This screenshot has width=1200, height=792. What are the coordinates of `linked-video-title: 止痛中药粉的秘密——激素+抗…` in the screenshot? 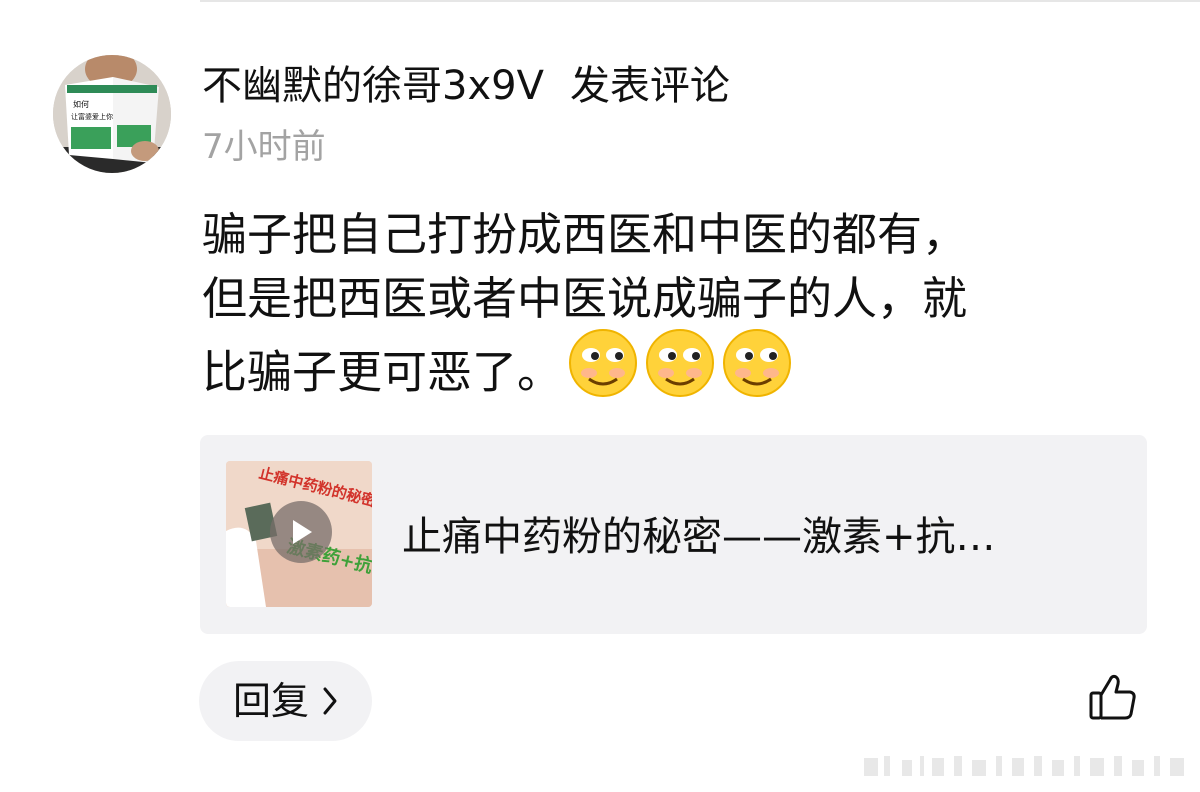 It's located at (699, 537).